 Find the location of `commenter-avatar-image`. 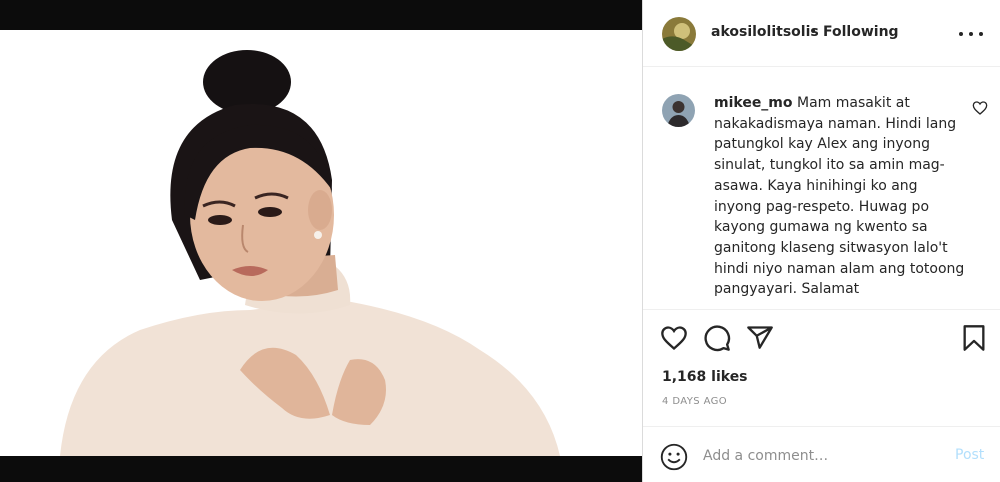

commenter-avatar-image is located at coordinates (678, 110).